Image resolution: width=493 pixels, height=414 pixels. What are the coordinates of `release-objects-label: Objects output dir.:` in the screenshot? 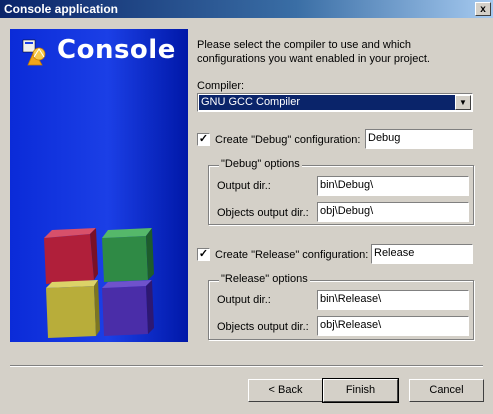 It's located at (263, 327).